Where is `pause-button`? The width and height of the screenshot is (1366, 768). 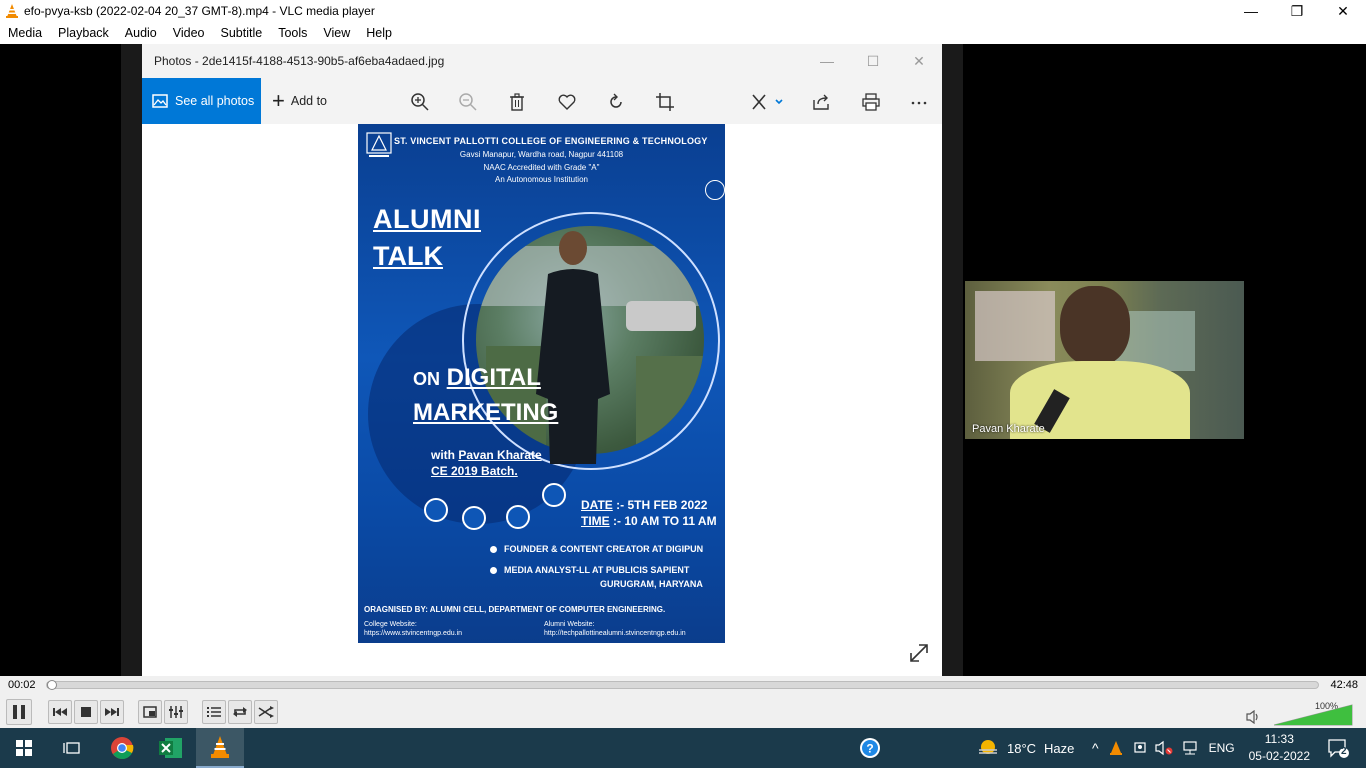
pause-button is located at coordinates (19, 712).